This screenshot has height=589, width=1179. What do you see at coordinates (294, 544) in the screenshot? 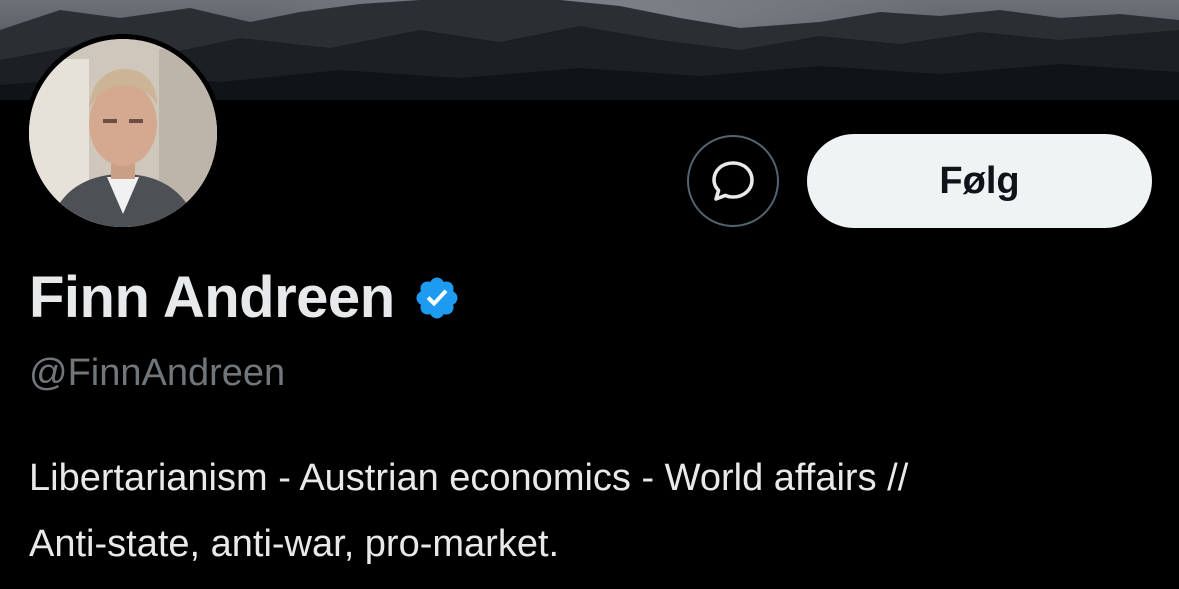
I see `bio-line: Anti-state, anti-war, pro-market.` at bounding box center [294, 544].